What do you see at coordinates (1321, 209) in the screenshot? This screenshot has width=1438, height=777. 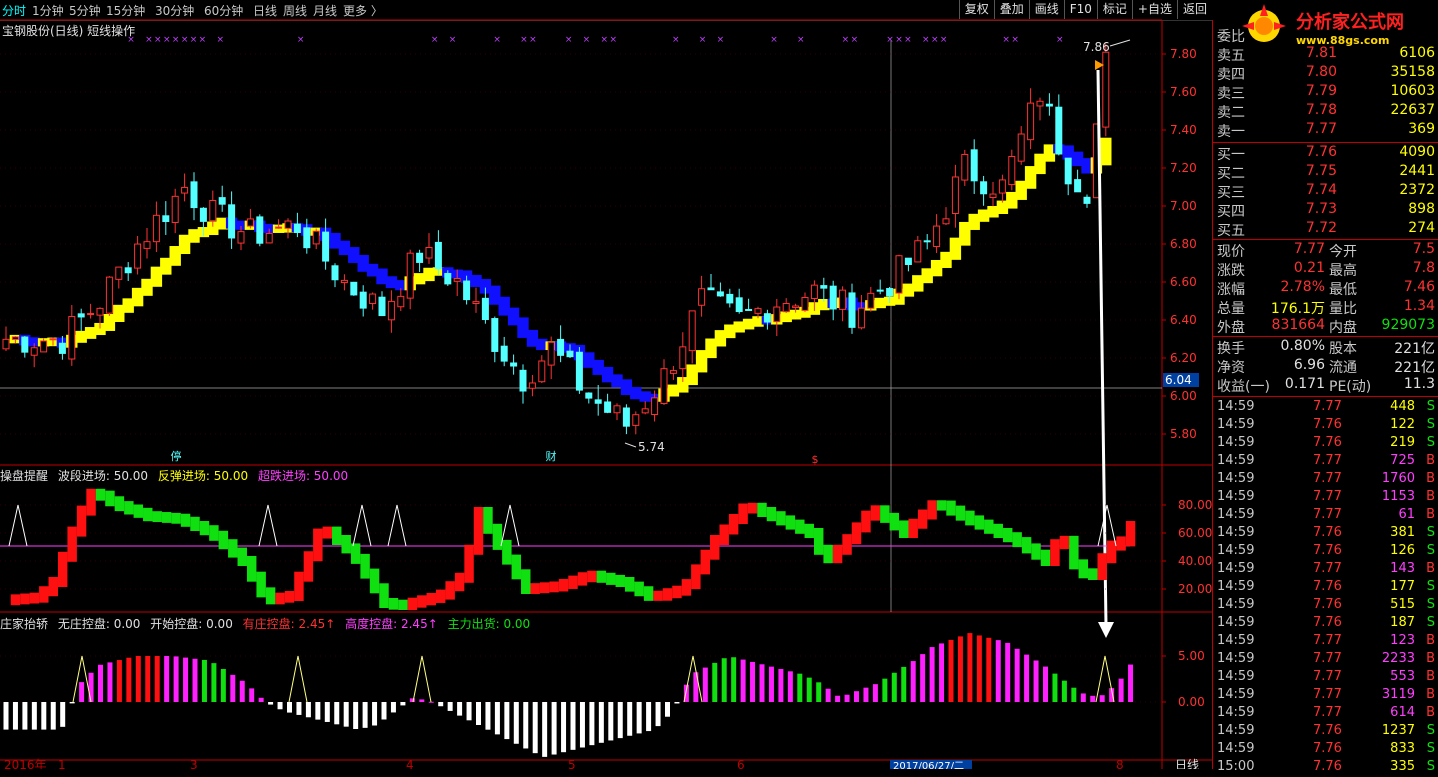 I see `bid-price: 7.73` at bounding box center [1321, 209].